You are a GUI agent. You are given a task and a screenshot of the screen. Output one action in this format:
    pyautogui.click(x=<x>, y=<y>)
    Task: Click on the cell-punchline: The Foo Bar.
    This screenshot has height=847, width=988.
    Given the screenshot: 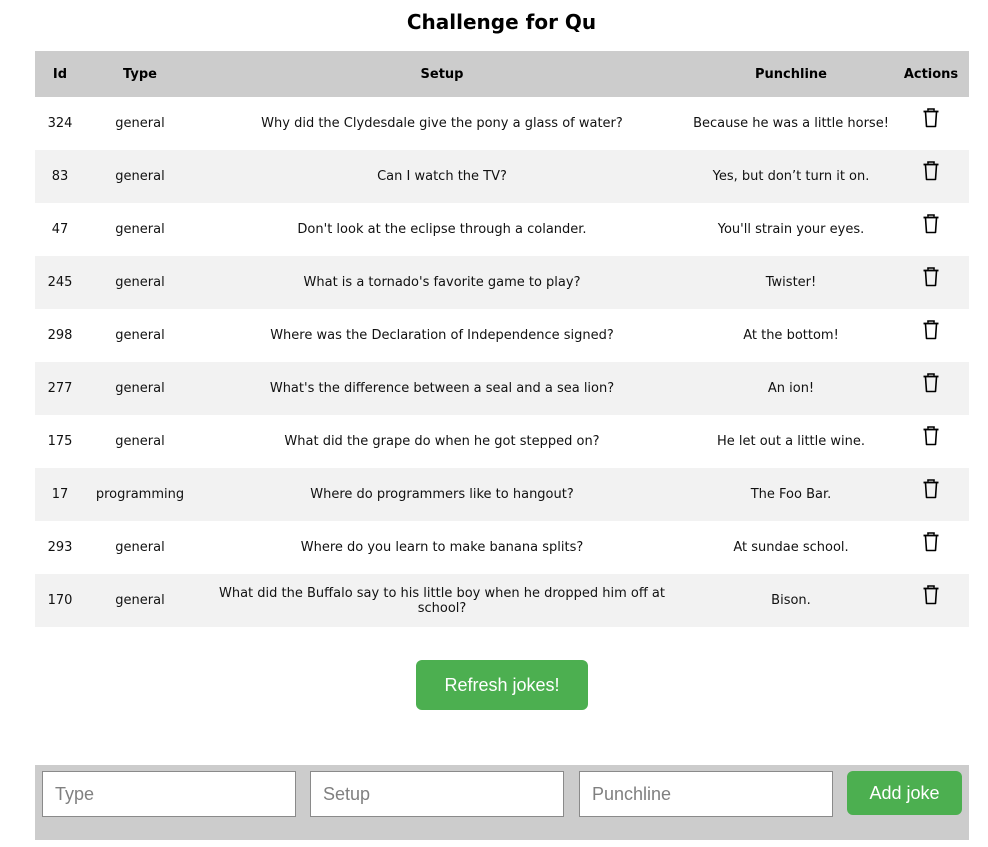 What is the action you would take?
    pyautogui.click(x=791, y=494)
    